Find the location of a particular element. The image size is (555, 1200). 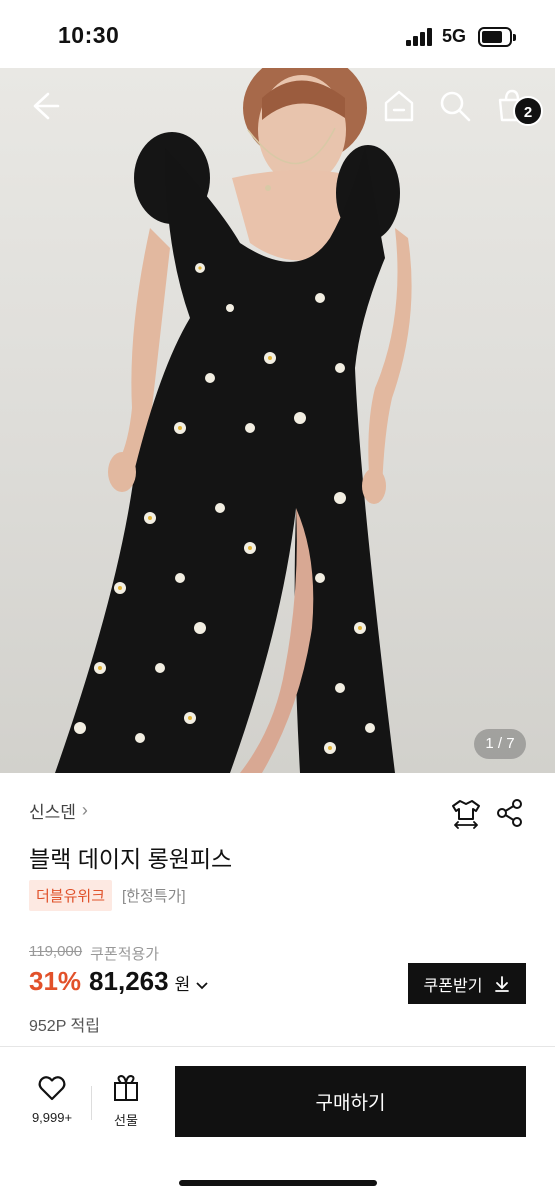

size-guide-icon is located at coordinates (466, 813).